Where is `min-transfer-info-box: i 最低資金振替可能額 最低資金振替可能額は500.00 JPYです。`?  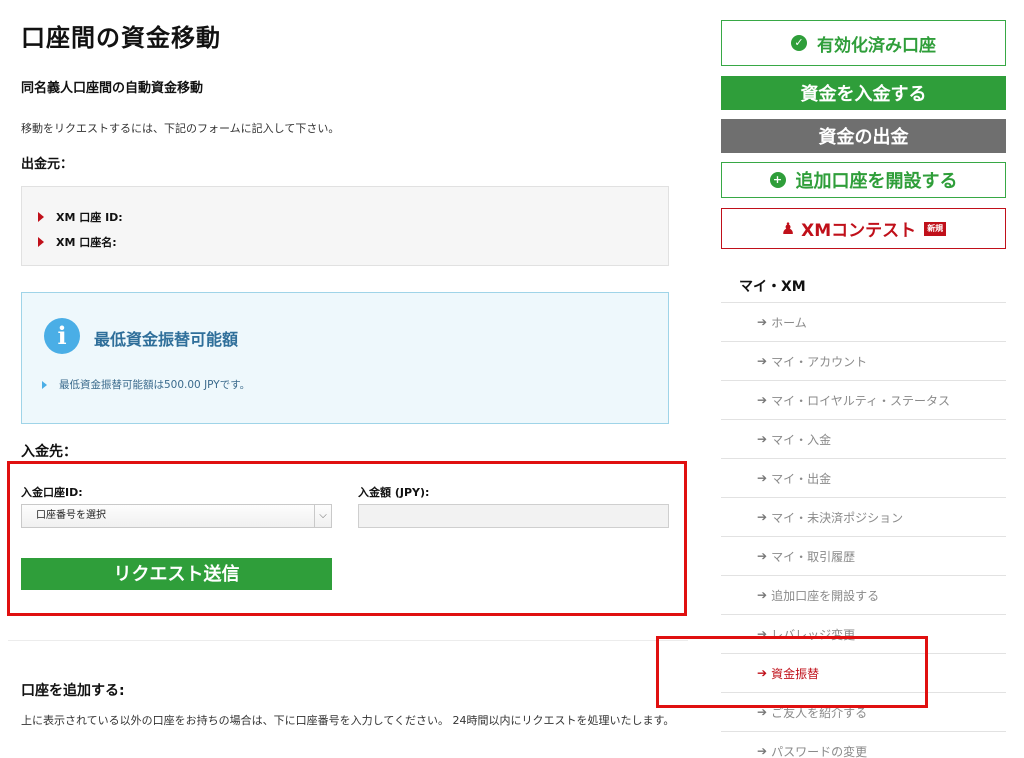 min-transfer-info-box: i 最低資金振替可能額 最低資金振替可能額は500.00 JPYです。 is located at coordinates (345, 358).